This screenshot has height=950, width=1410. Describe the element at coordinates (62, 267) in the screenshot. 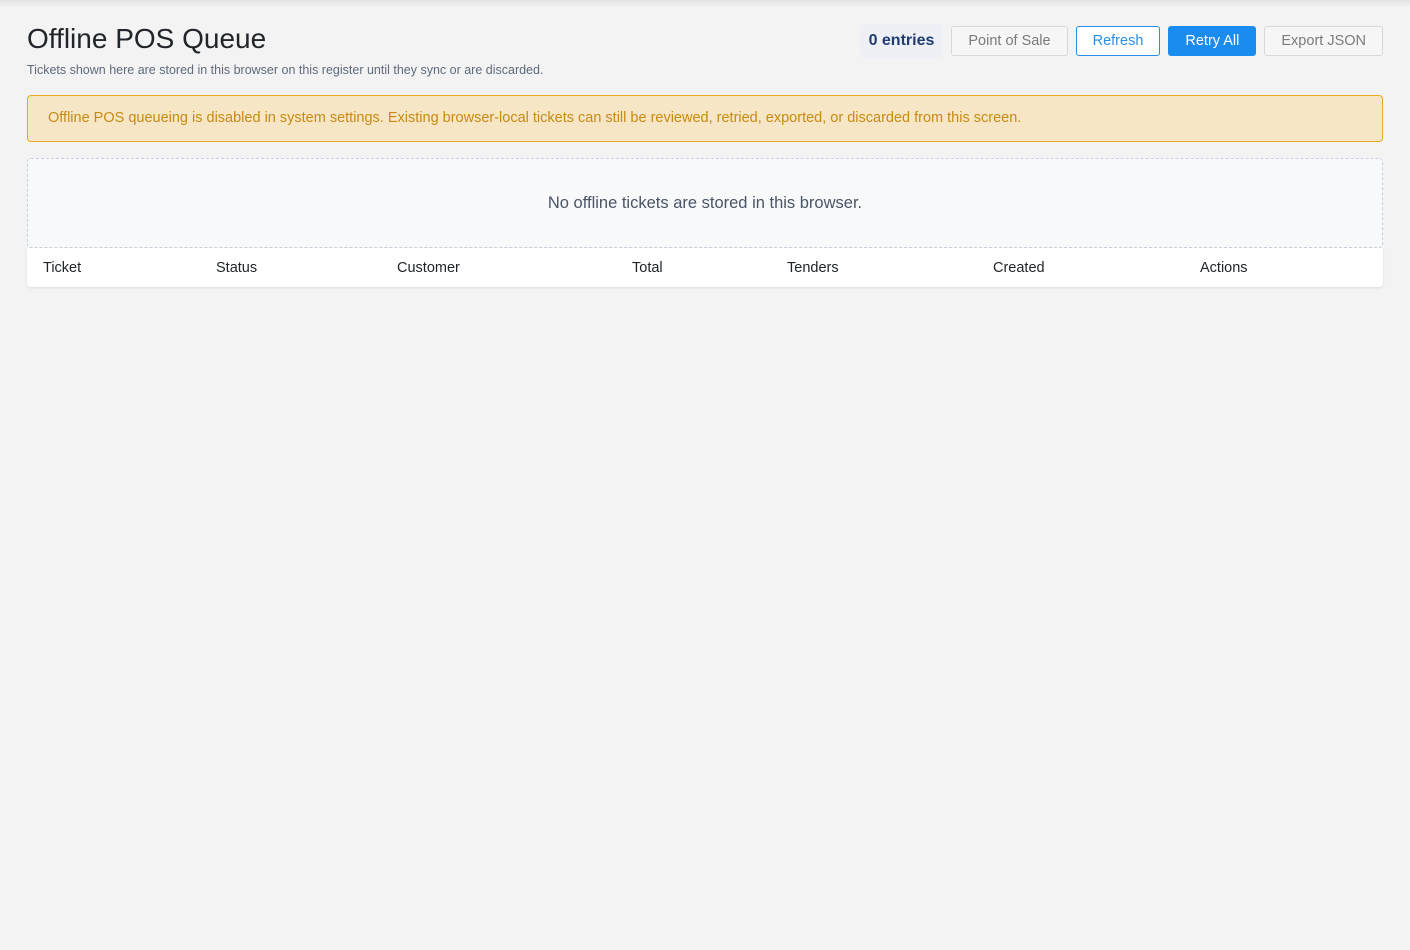

I see `column-header-ticket: Ticket` at that location.